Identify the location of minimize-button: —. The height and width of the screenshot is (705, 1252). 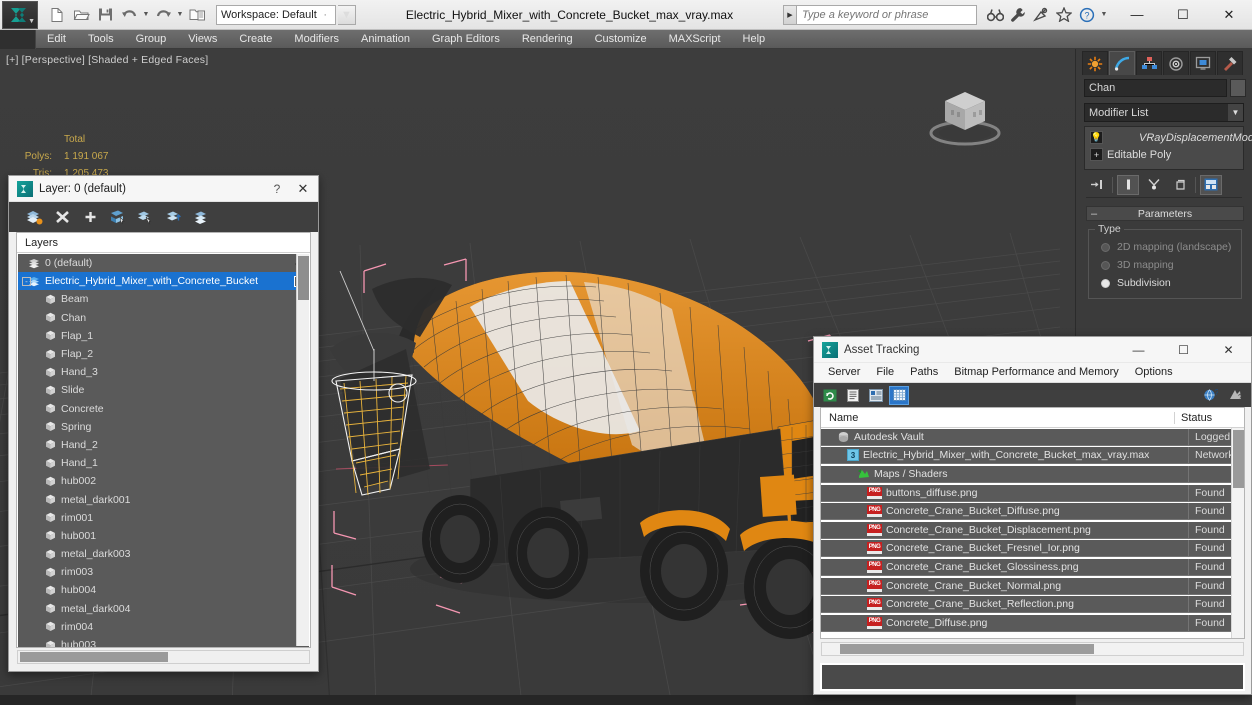
(1138, 350).